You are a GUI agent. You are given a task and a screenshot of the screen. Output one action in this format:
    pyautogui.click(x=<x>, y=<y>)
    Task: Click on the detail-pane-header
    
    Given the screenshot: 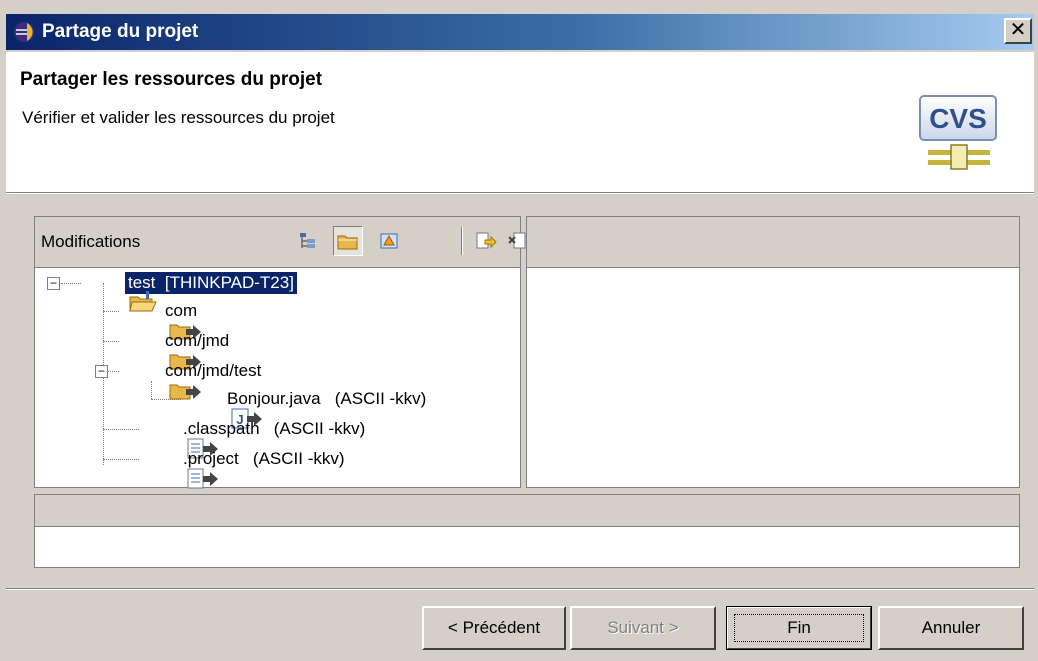 What is the action you would take?
    pyautogui.click(x=773, y=242)
    